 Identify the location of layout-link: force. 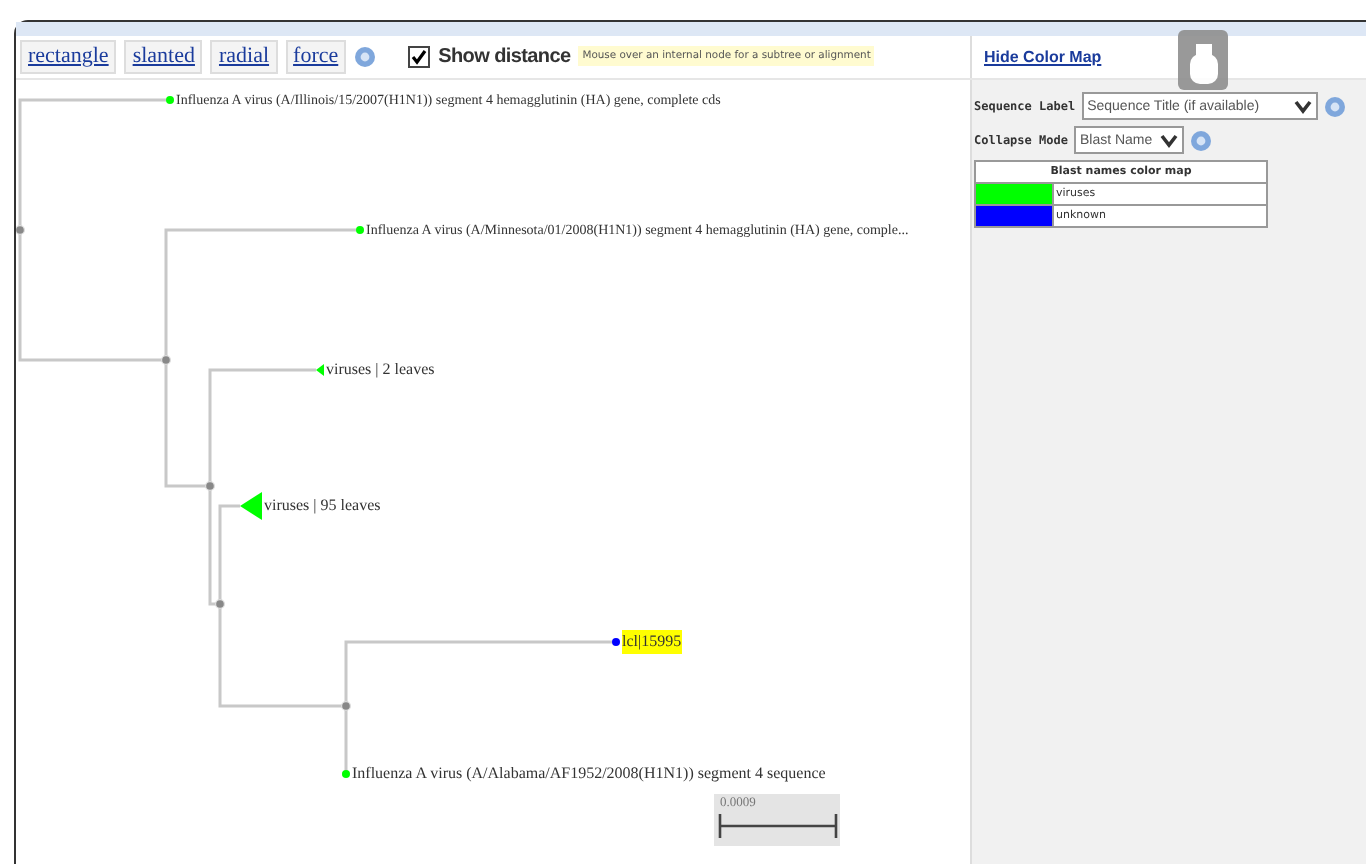
(316, 56).